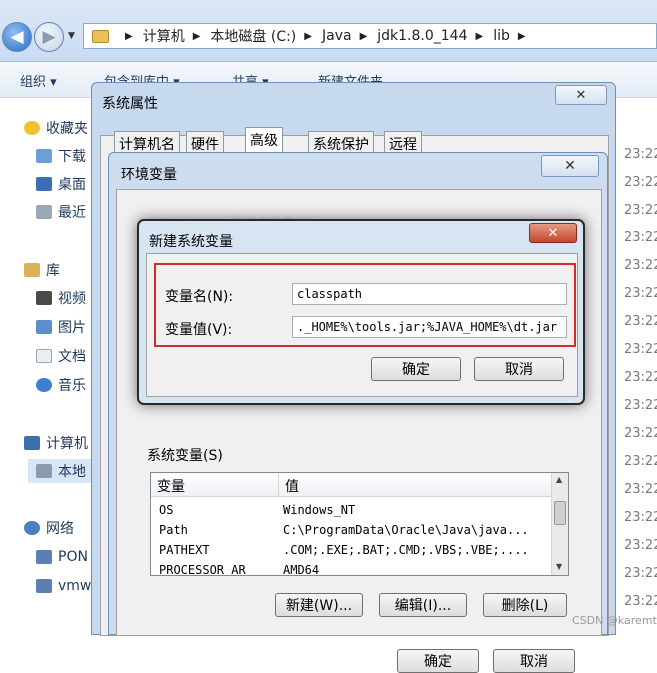 The image size is (657, 673). I want to click on scrollbar-thumb, so click(560, 513).